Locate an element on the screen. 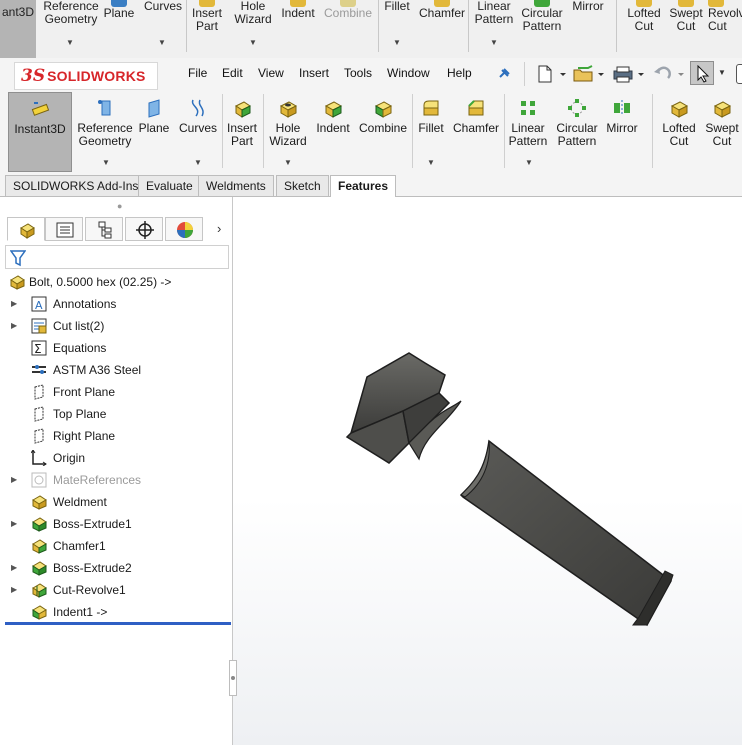  tree-item-weldment: Weldment is located at coordinates (117, 502).